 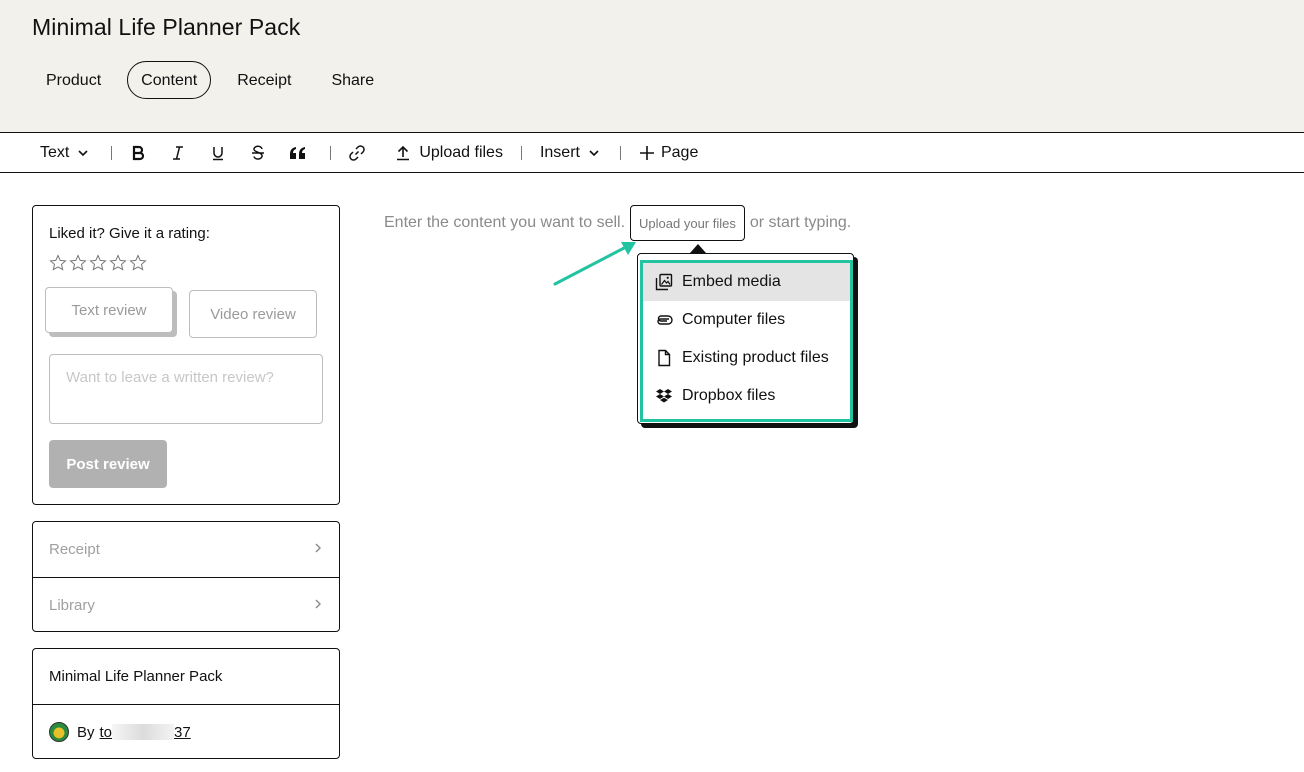 I want to click on product-card: Minimal Life Planner Pack By to 37, so click(x=186, y=703).